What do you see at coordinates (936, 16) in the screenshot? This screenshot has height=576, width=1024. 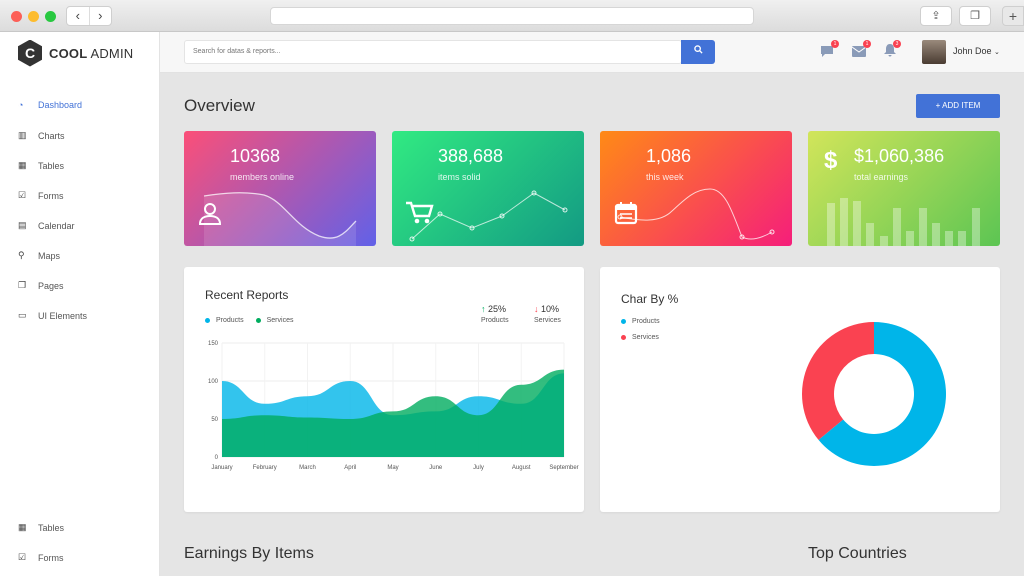 I see `share-icon: ⇪` at bounding box center [936, 16].